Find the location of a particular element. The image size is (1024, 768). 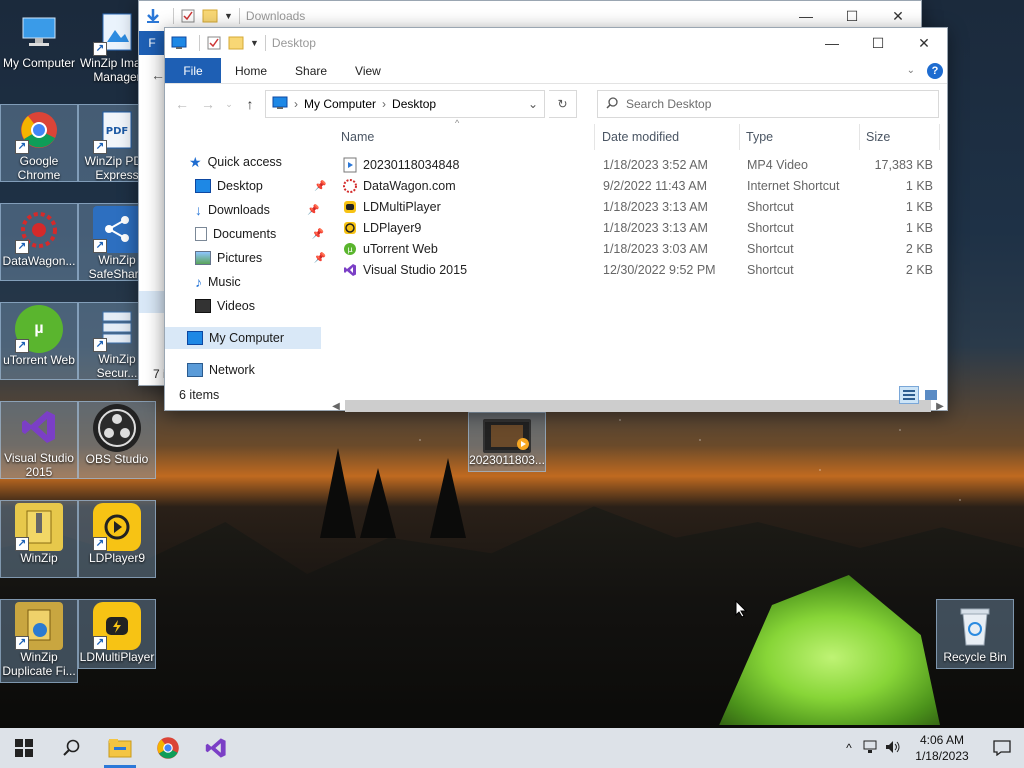

network-icon is located at coordinates (871, 748).